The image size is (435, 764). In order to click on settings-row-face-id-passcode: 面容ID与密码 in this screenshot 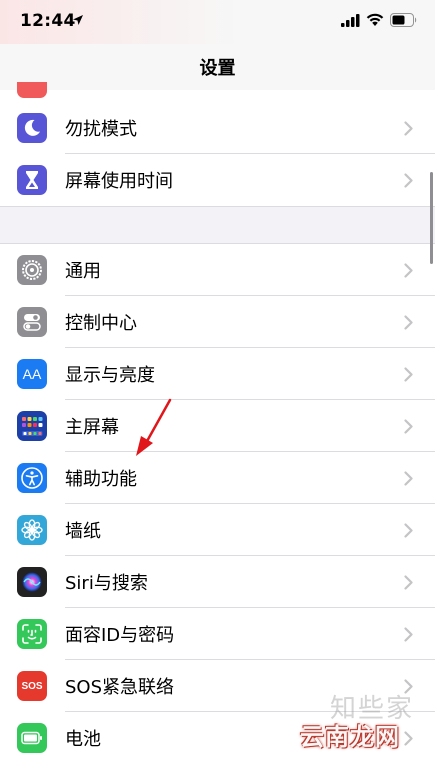, I will do `click(217, 634)`.